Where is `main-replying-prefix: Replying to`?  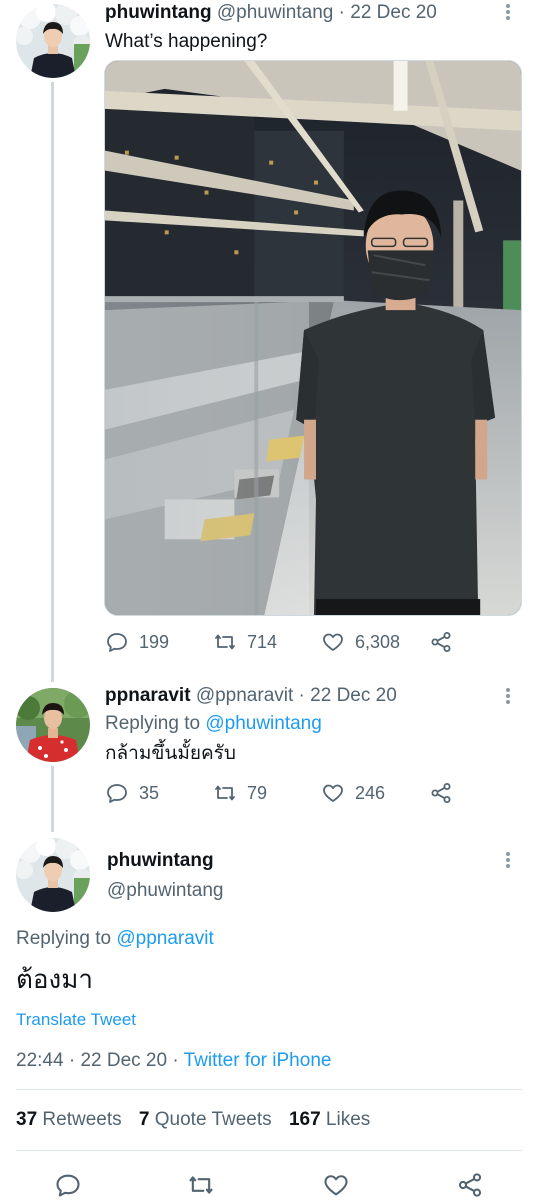
main-replying-prefix: Replying to is located at coordinates (64, 938).